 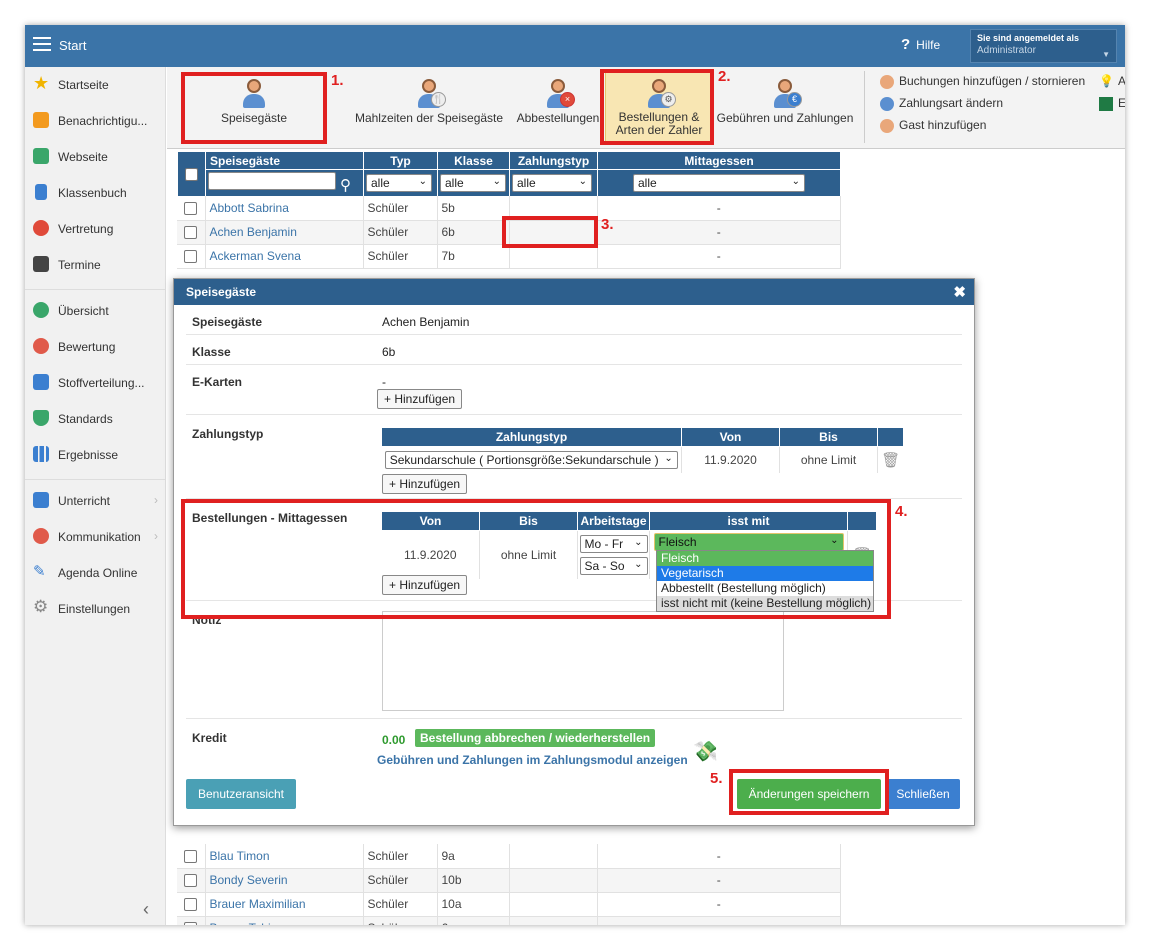 What do you see at coordinates (284, 208) in the screenshot?
I see `guest-name-link: Abbott Sabrina` at bounding box center [284, 208].